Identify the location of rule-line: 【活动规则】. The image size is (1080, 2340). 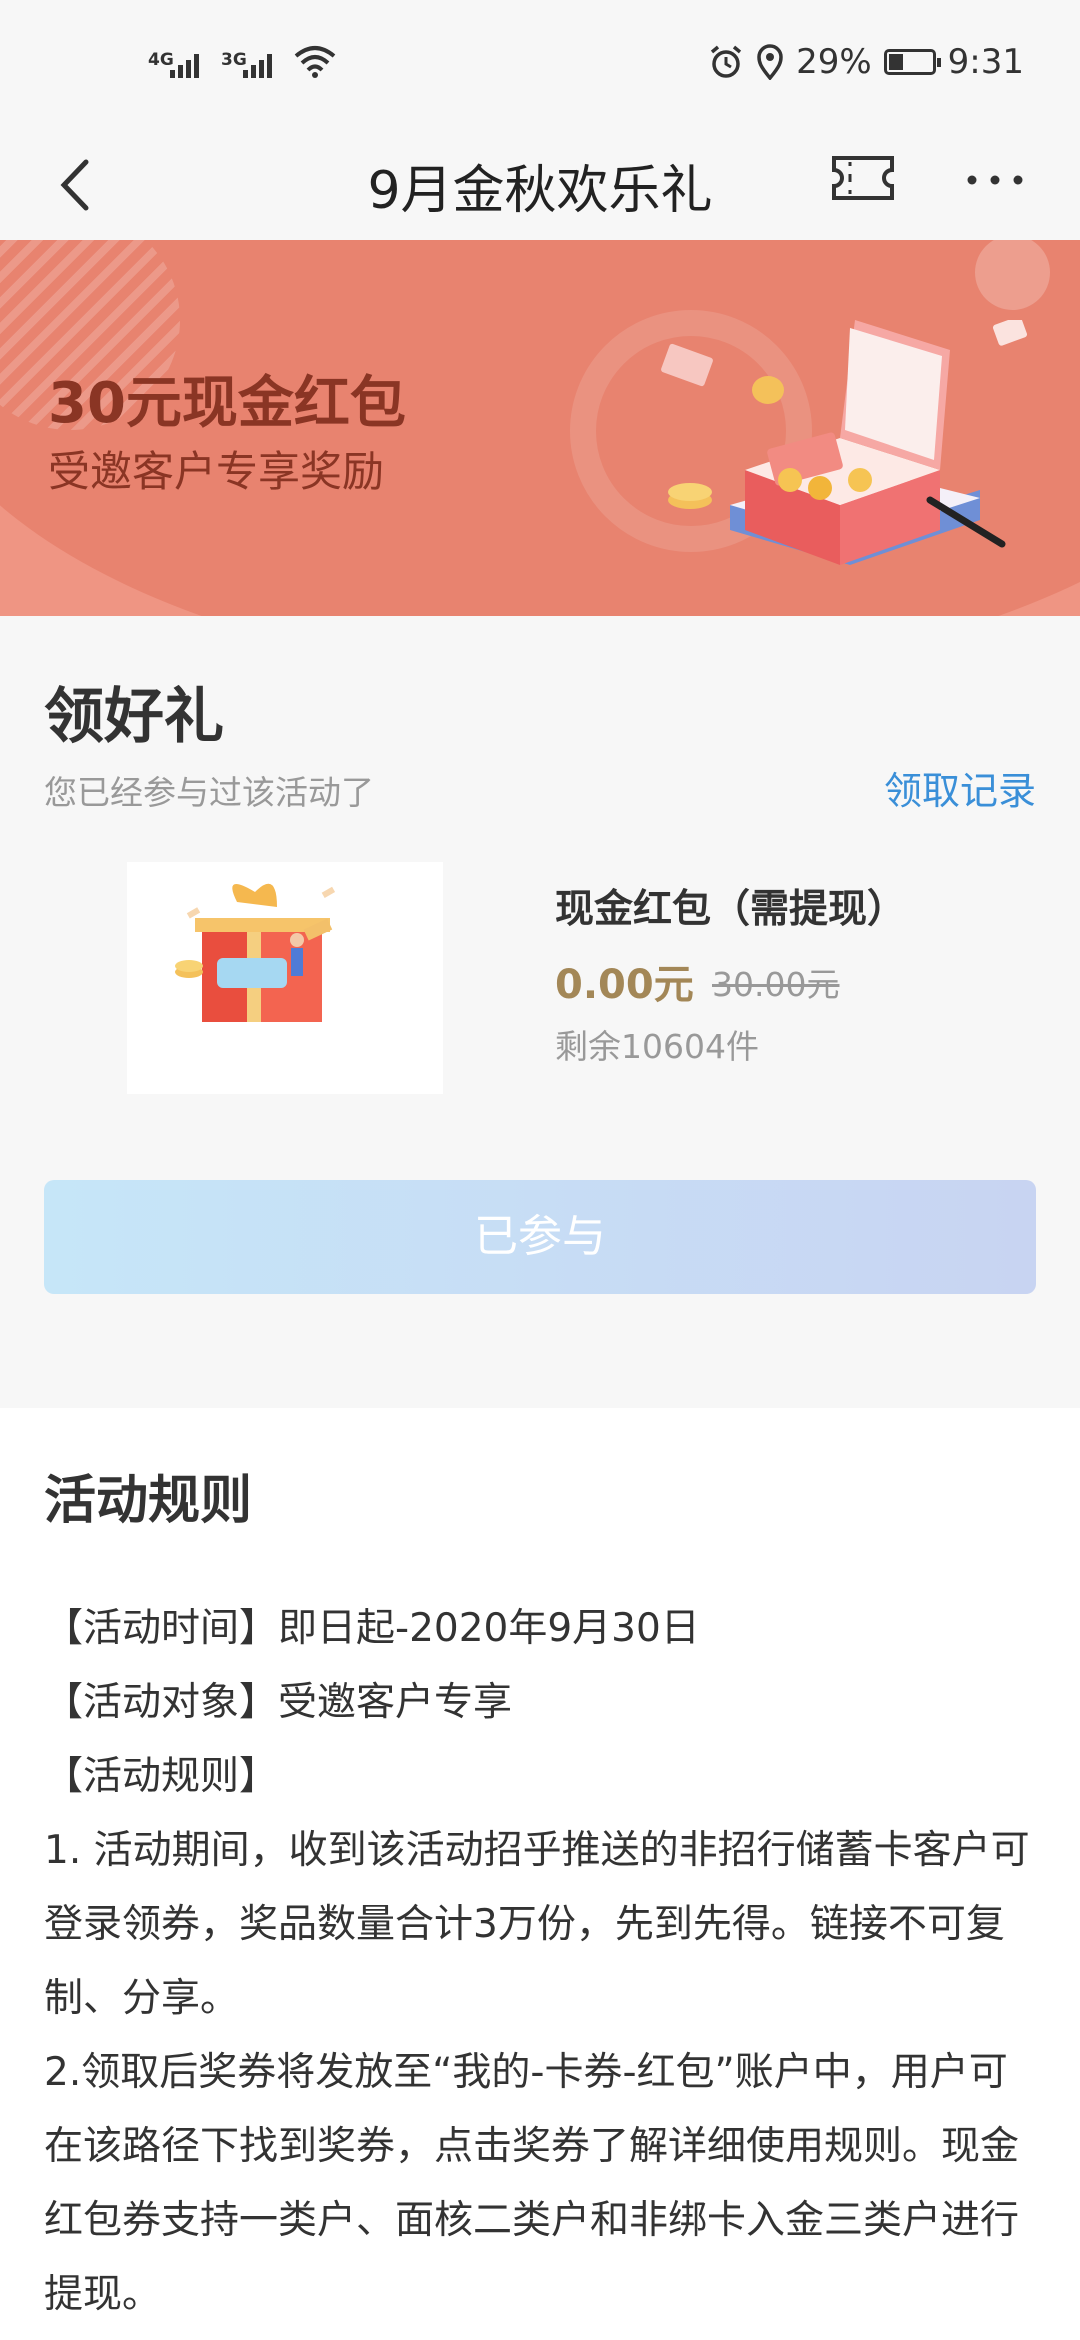
(161, 1776).